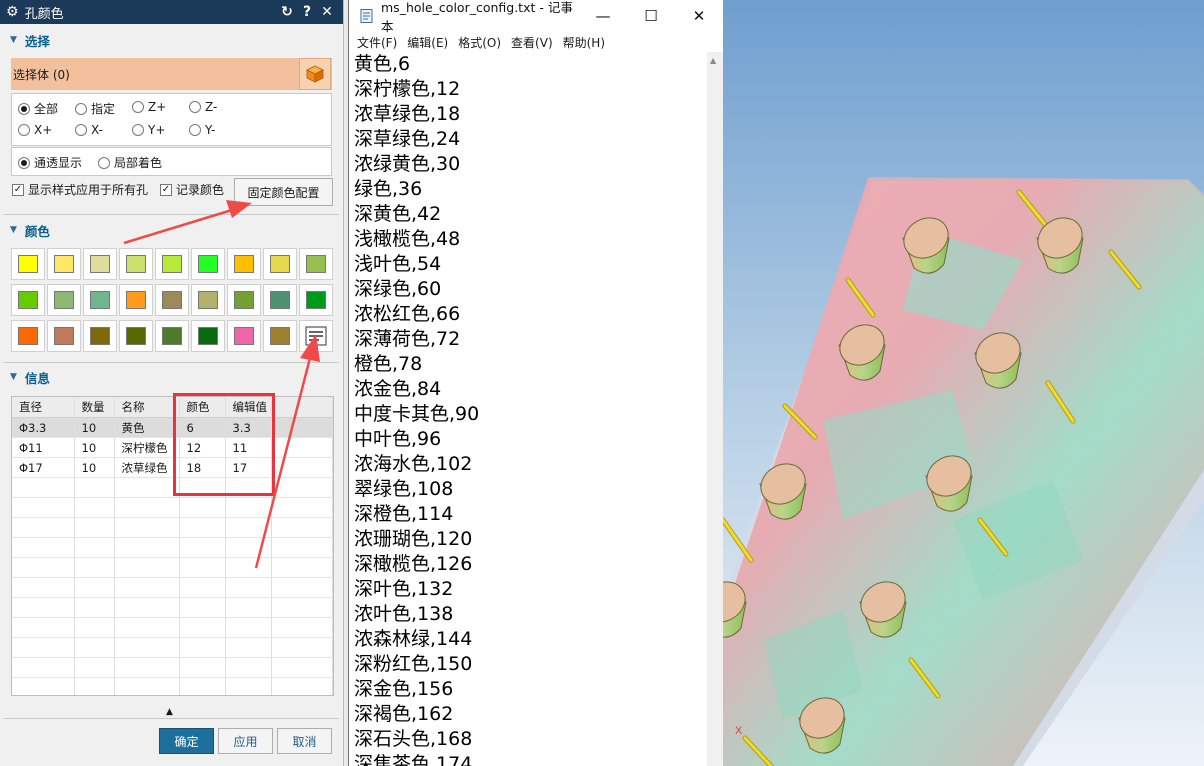 This screenshot has height=766, width=1204. I want to click on record-color-checkbox: ✓ 记录颜色, so click(192, 189).